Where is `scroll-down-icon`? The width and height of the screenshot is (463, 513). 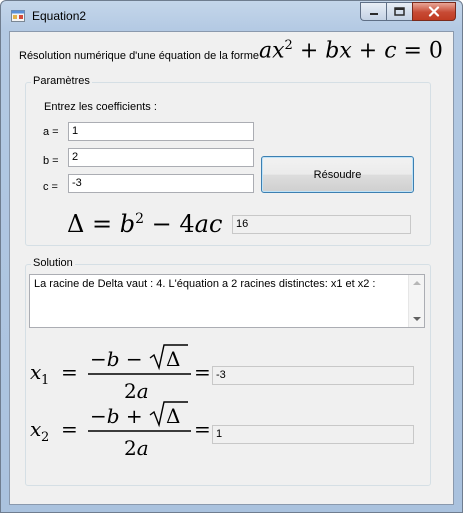 scroll-down-icon is located at coordinates (417, 319).